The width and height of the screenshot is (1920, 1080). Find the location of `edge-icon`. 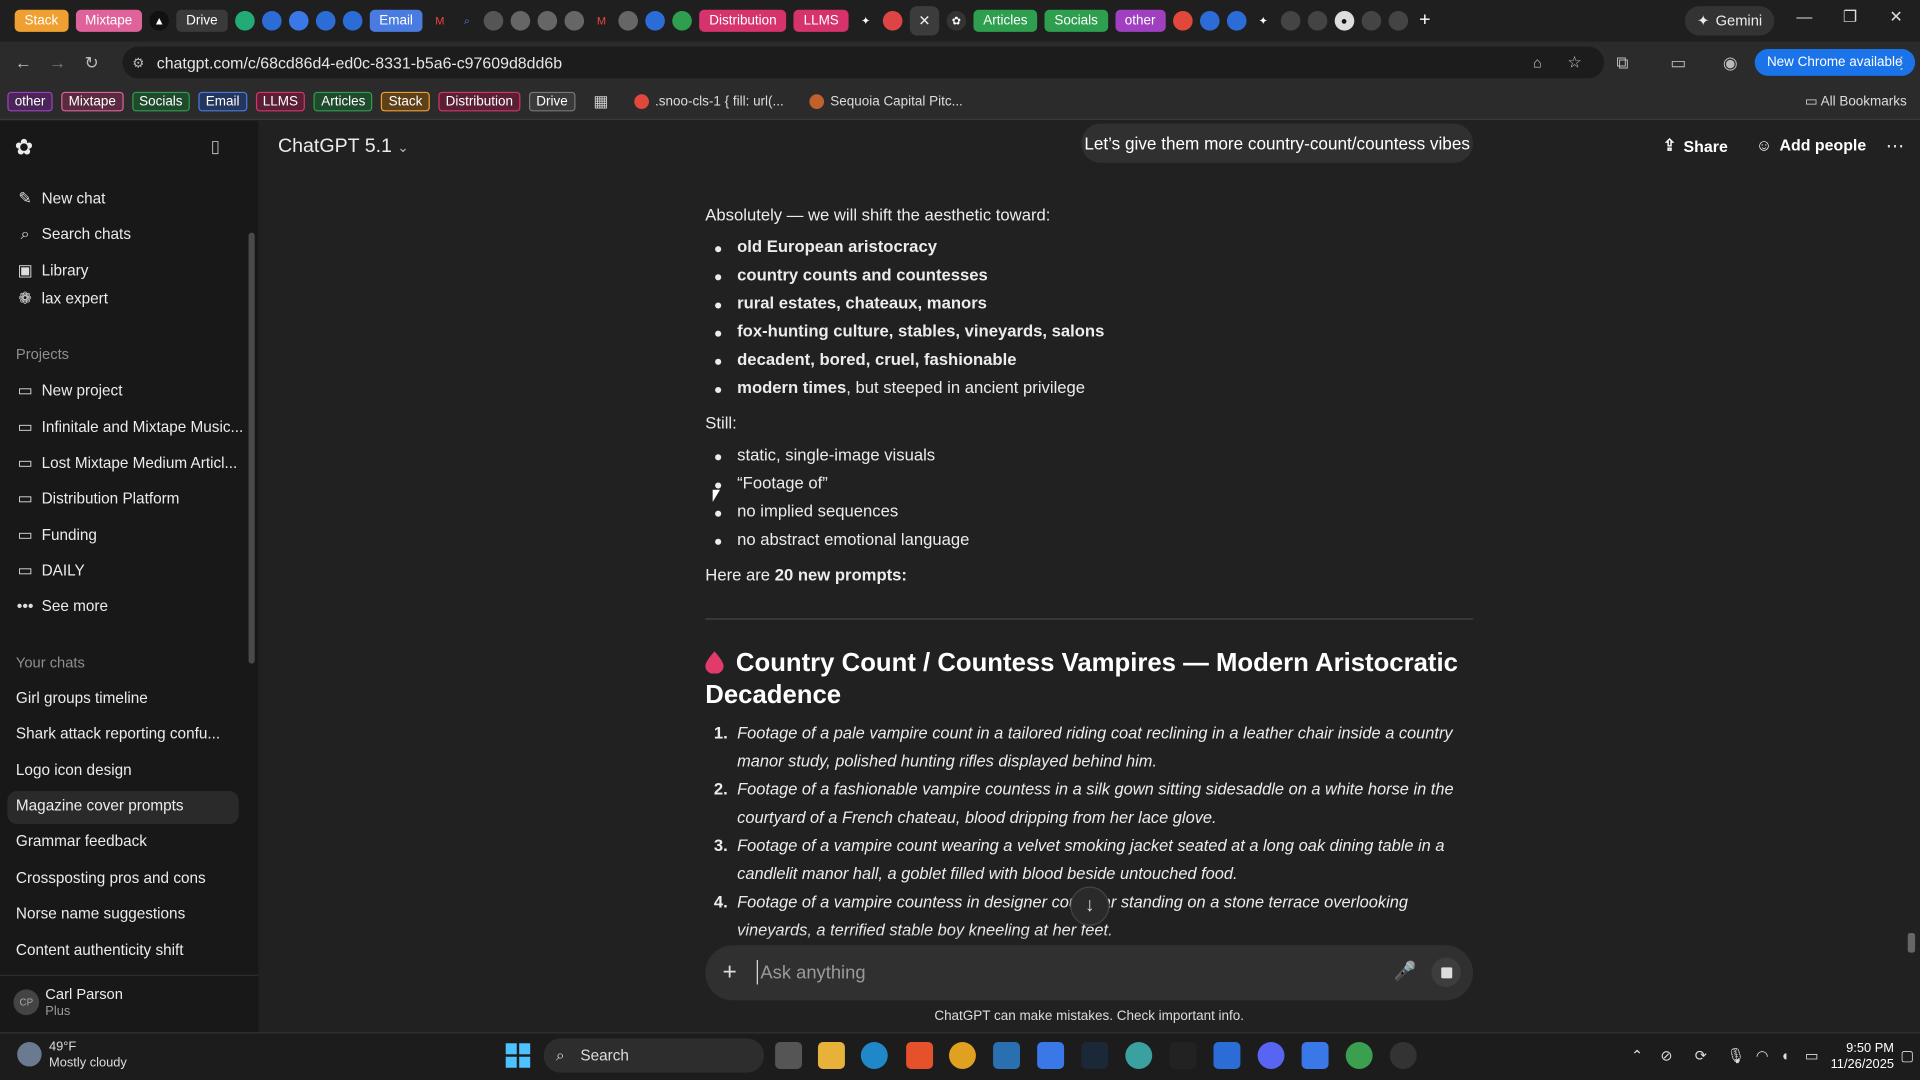

edge-icon is located at coordinates (874, 1055).